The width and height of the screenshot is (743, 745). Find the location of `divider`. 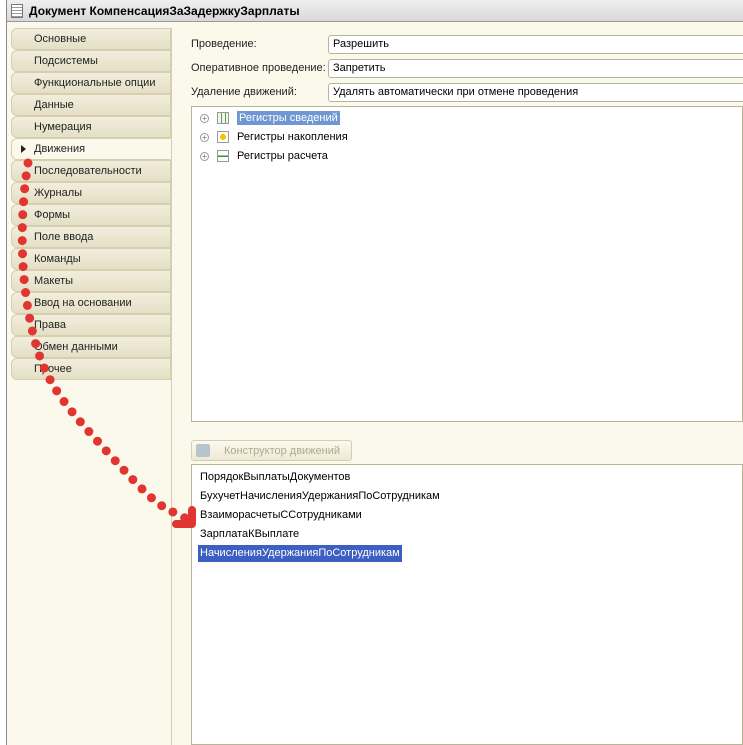

divider is located at coordinates (171, 386).